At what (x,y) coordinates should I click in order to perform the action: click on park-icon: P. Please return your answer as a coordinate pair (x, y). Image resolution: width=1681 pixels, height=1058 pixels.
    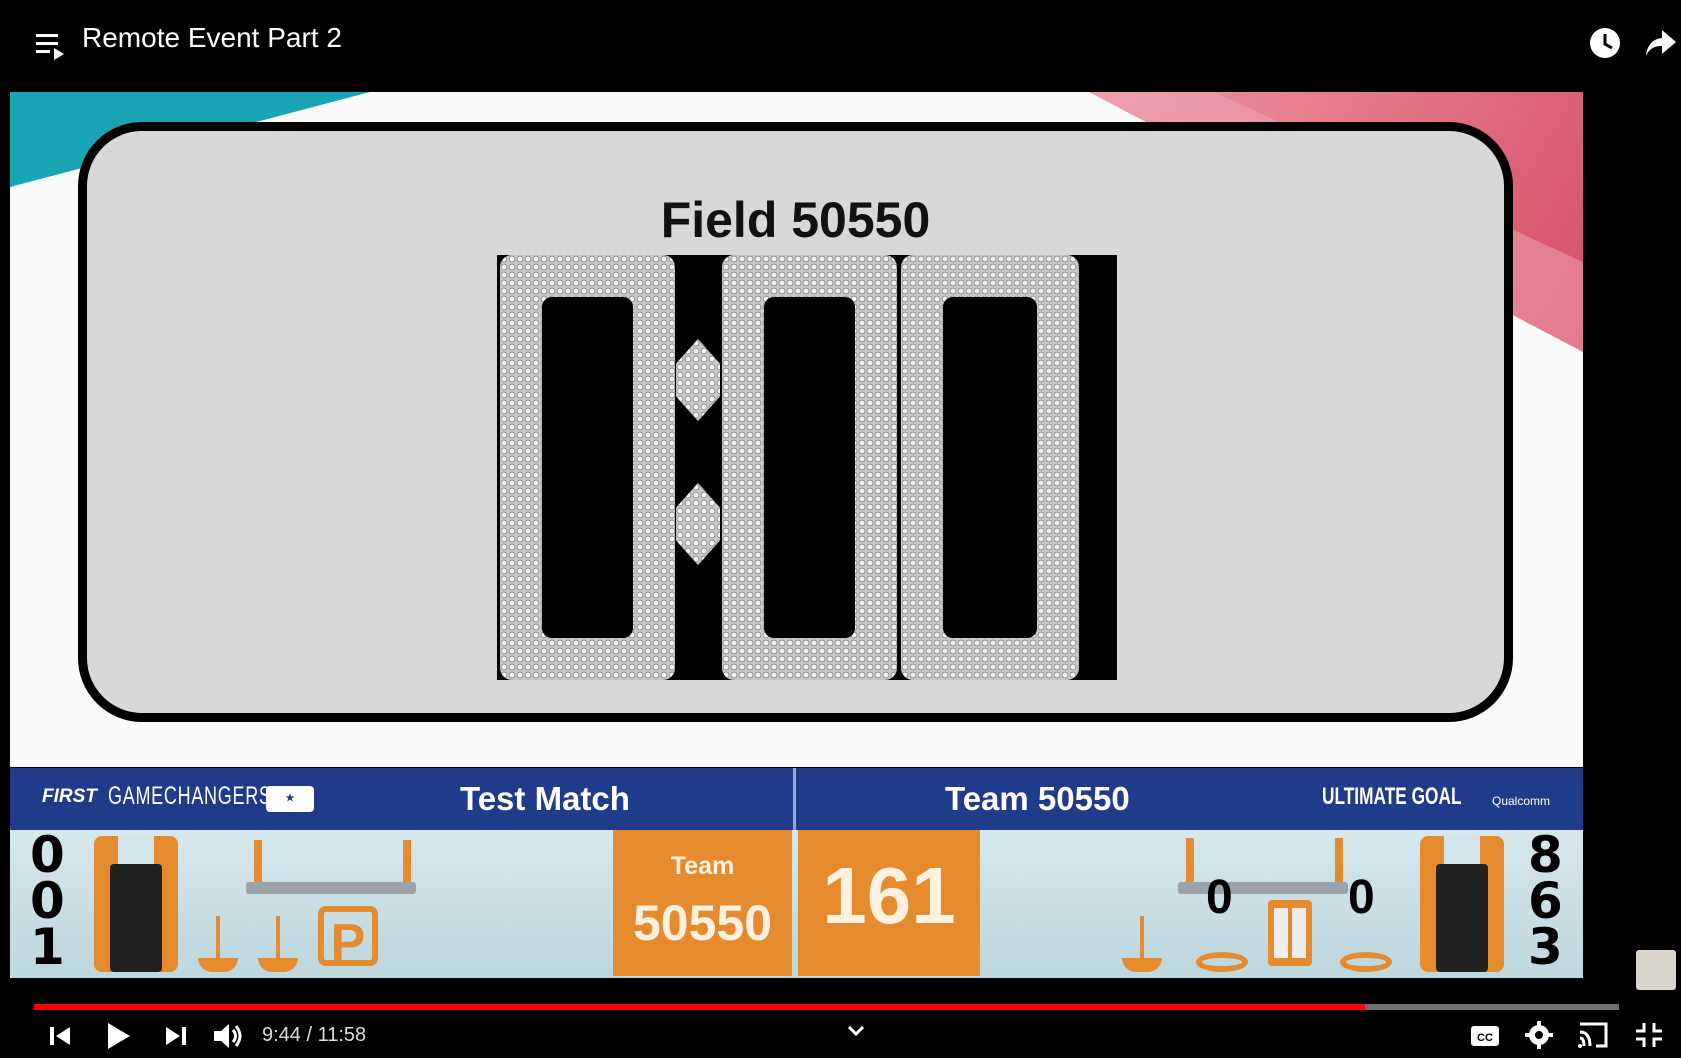
    Looking at the image, I should click on (348, 939).